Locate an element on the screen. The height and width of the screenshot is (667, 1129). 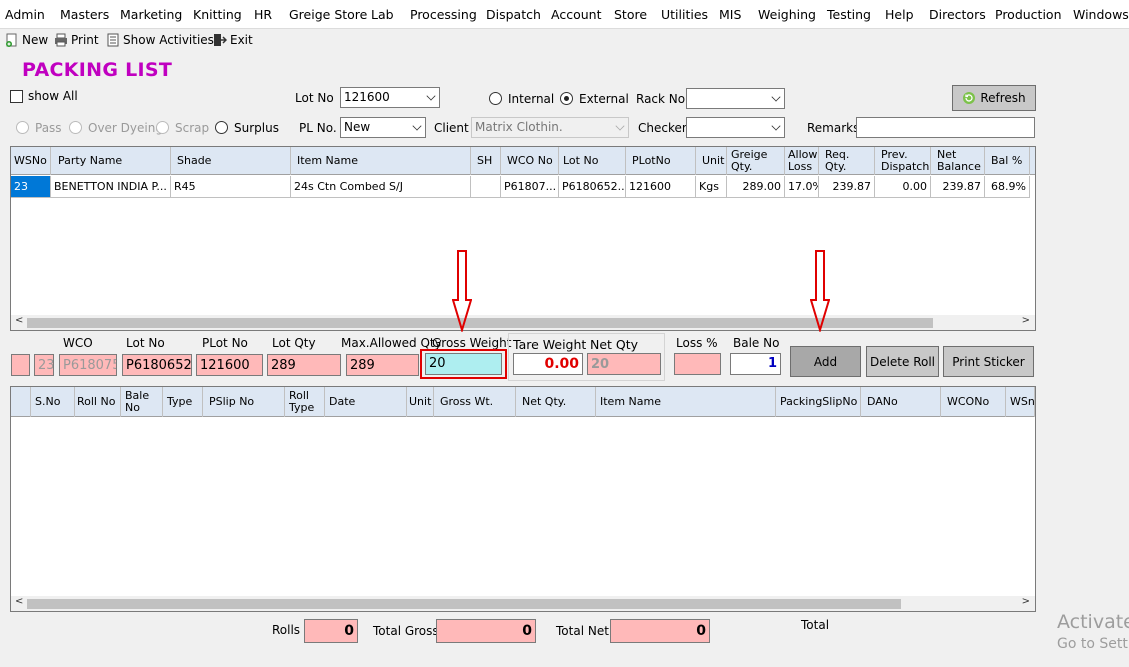
show-activities-button: Show Activities is located at coordinates (160, 40).